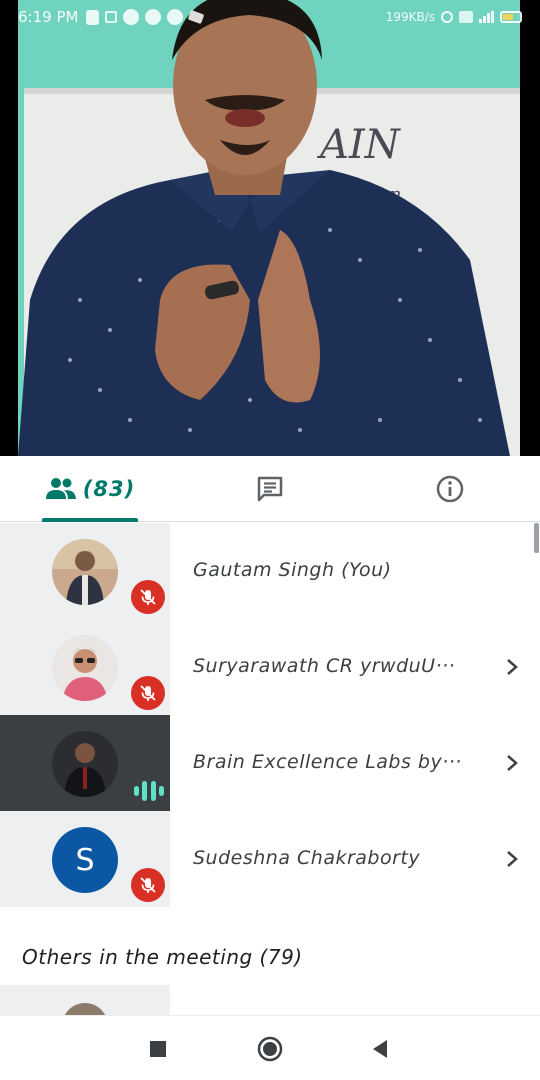 The height and width of the screenshot is (1080, 540). I want to click on tab-people: (83), so click(90, 489).